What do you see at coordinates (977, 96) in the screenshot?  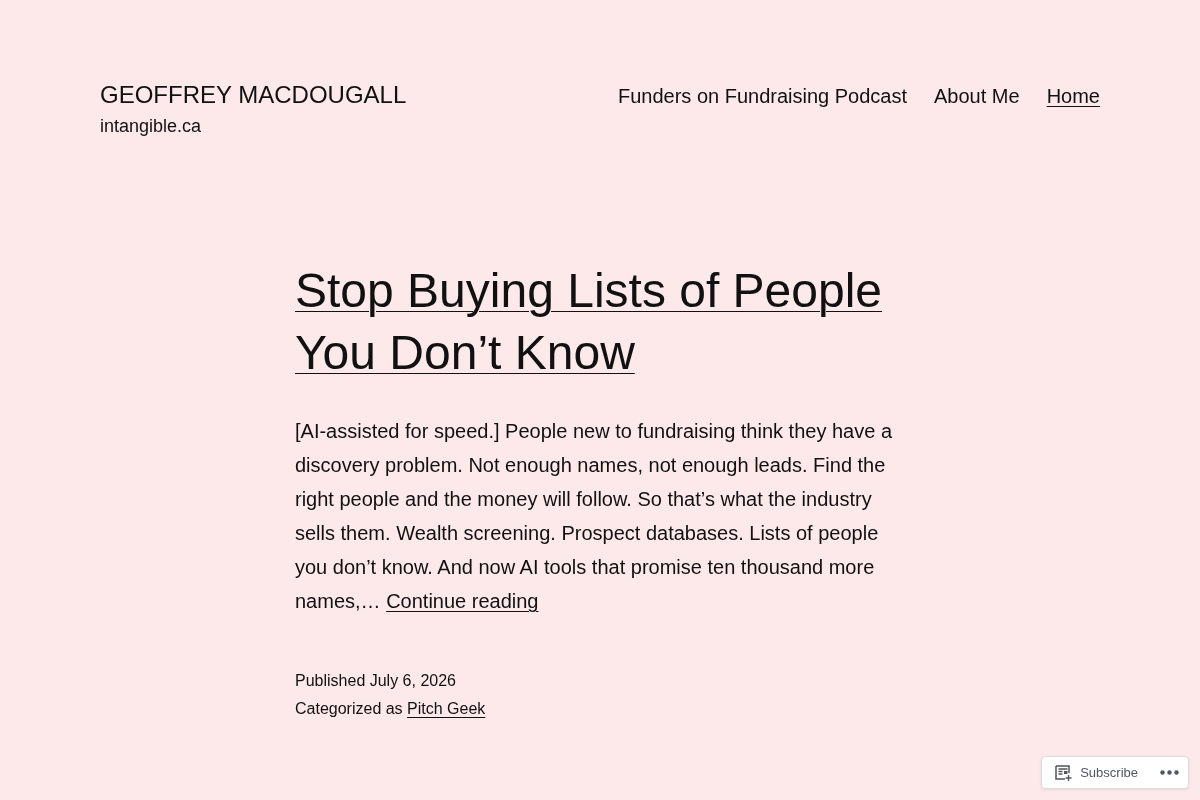 I see `nav-link: About Me` at bounding box center [977, 96].